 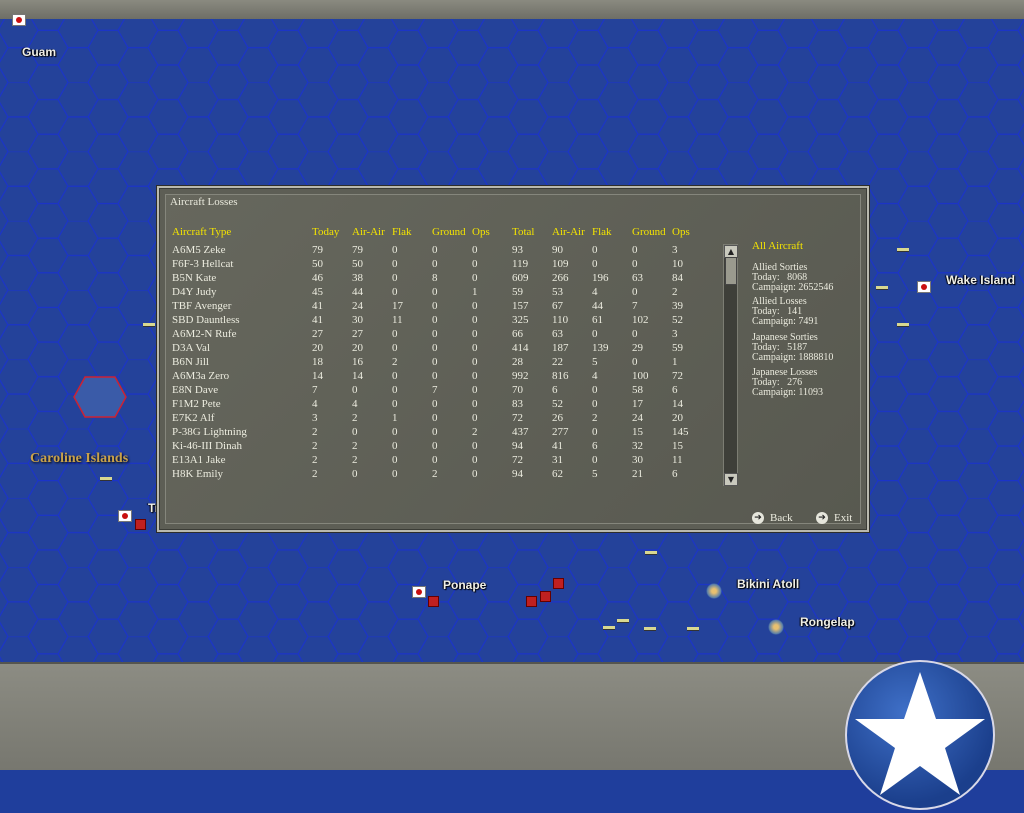 What do you see at coordinates (202, 306) in the screenshot?
I see `aircraft-type-cell: TBF Avenger` at bounding box center [202, 306].